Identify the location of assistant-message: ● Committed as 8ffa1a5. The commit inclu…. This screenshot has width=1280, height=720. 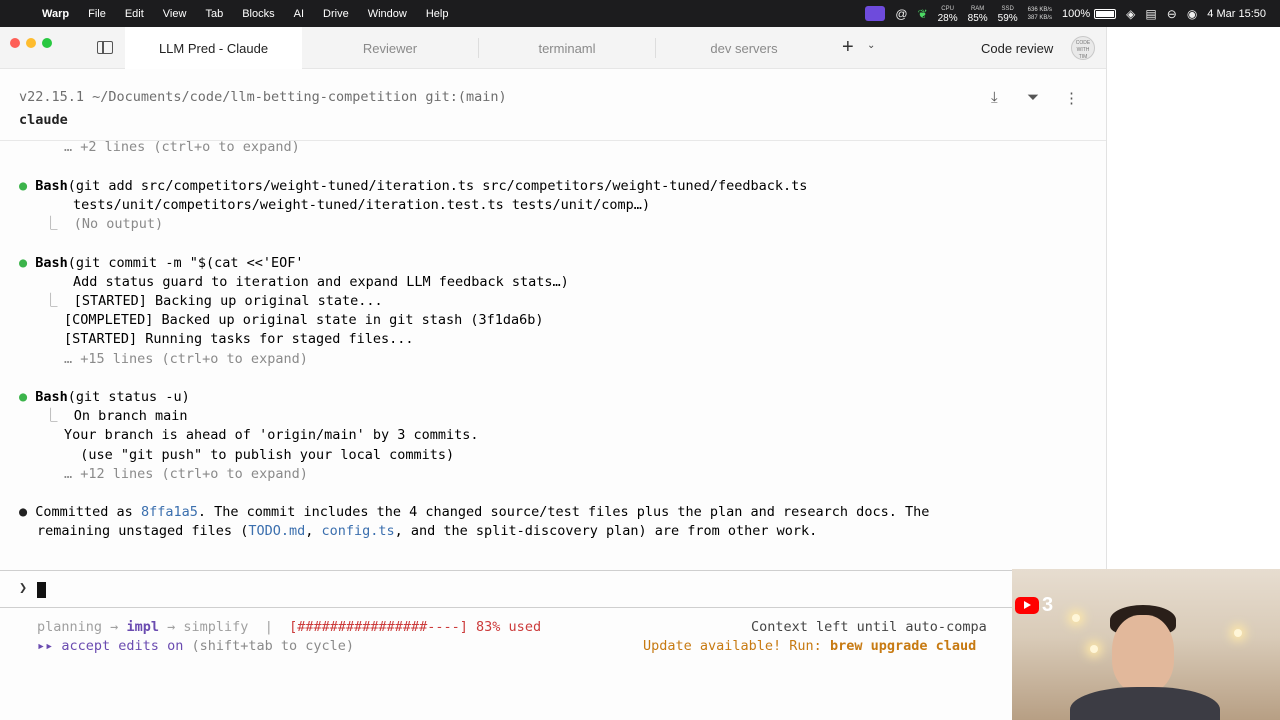
(474, 512).